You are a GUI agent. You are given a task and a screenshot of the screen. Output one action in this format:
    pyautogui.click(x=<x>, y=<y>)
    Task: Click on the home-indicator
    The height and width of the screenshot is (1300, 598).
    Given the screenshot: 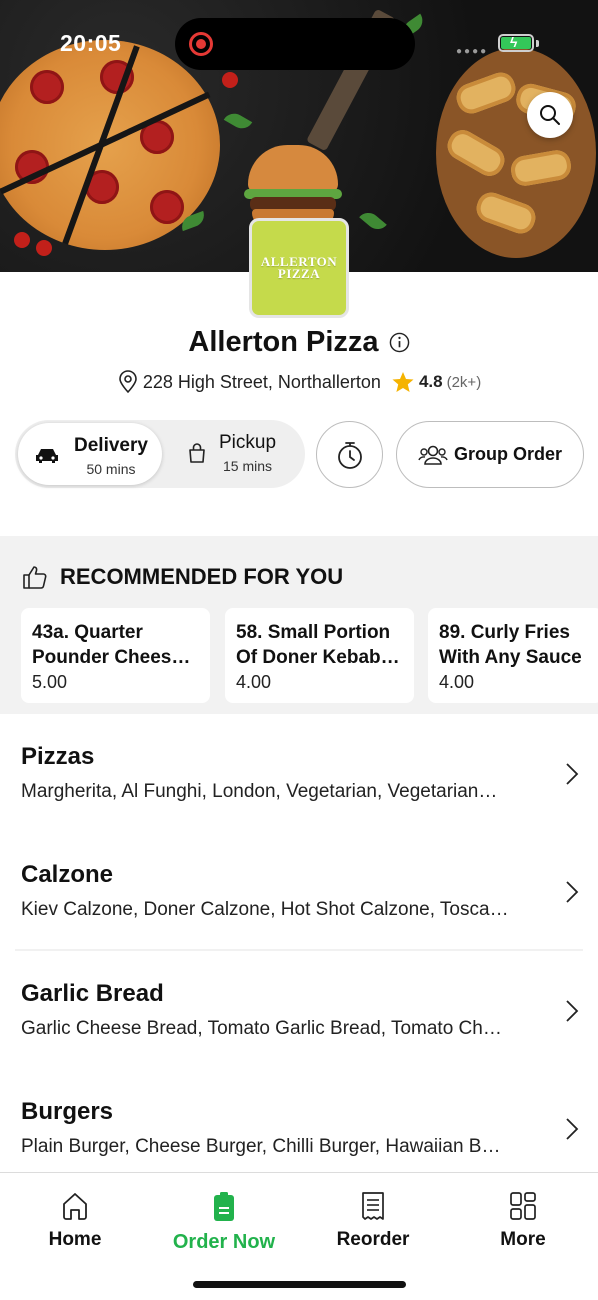 What is the action you would take?
    pyautogui.click(x=299, y=1284)
    